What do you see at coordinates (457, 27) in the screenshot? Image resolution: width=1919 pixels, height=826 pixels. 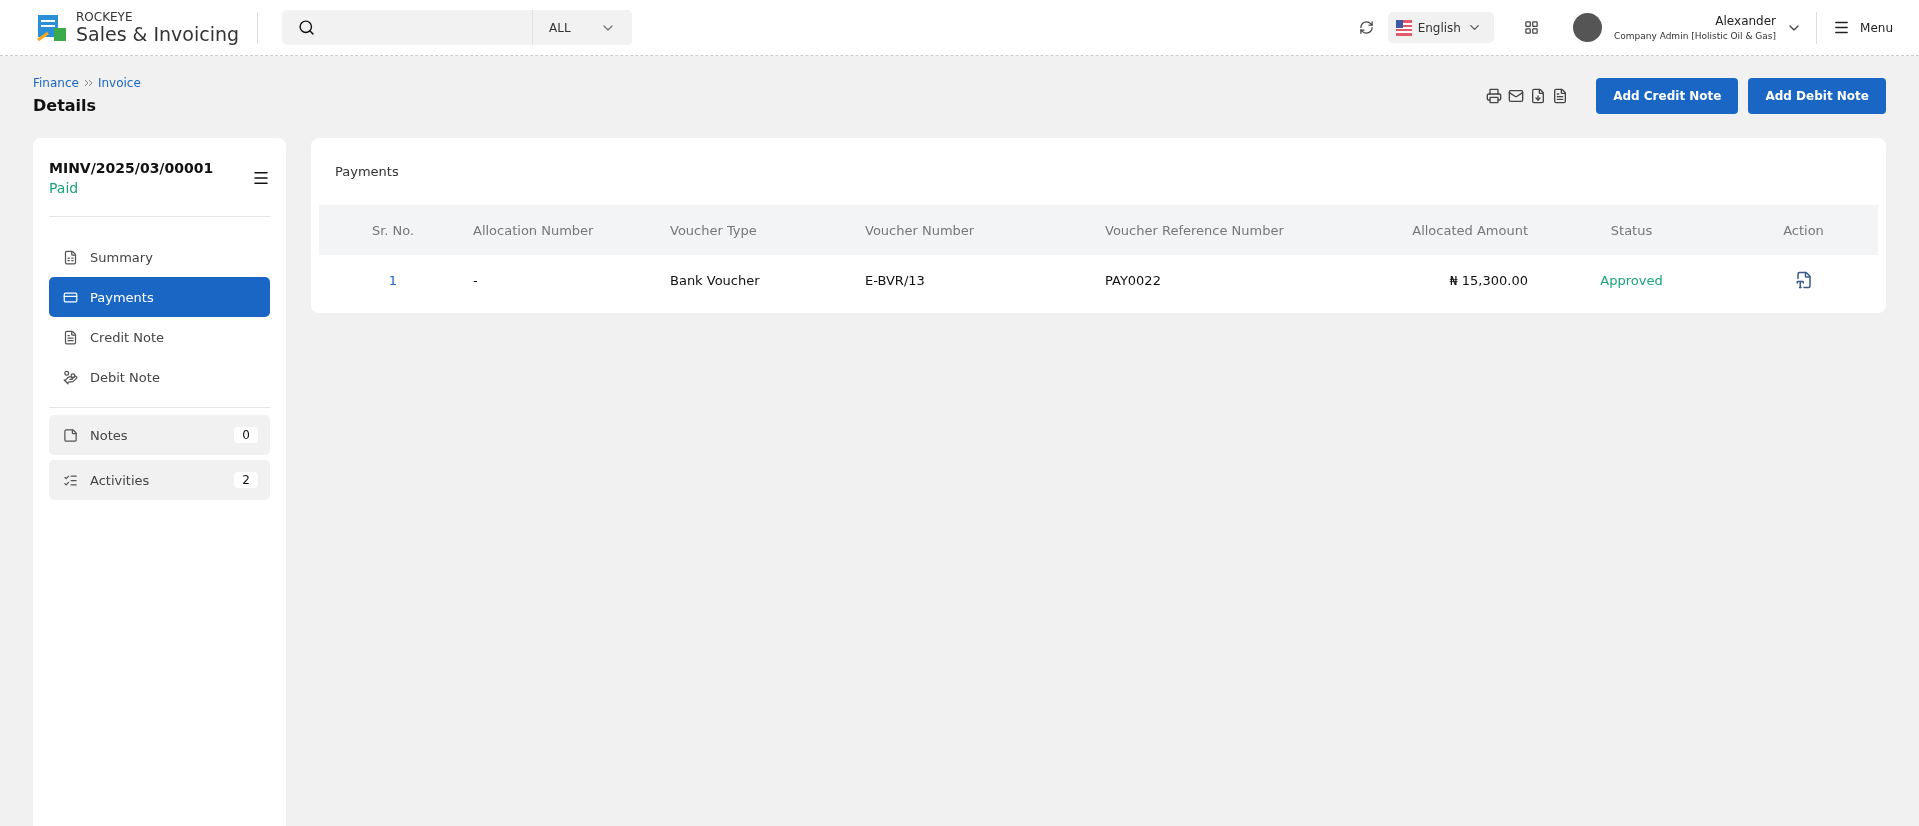 I see `search-field: ALL` at bounding box center [457, 27].